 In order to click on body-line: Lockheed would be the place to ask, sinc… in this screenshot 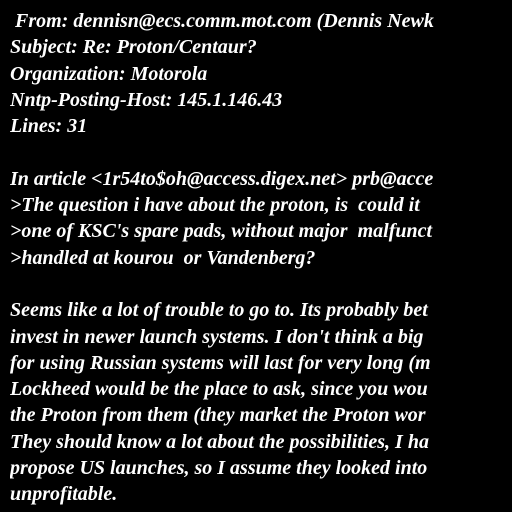, I will do `click(219, 389)`.